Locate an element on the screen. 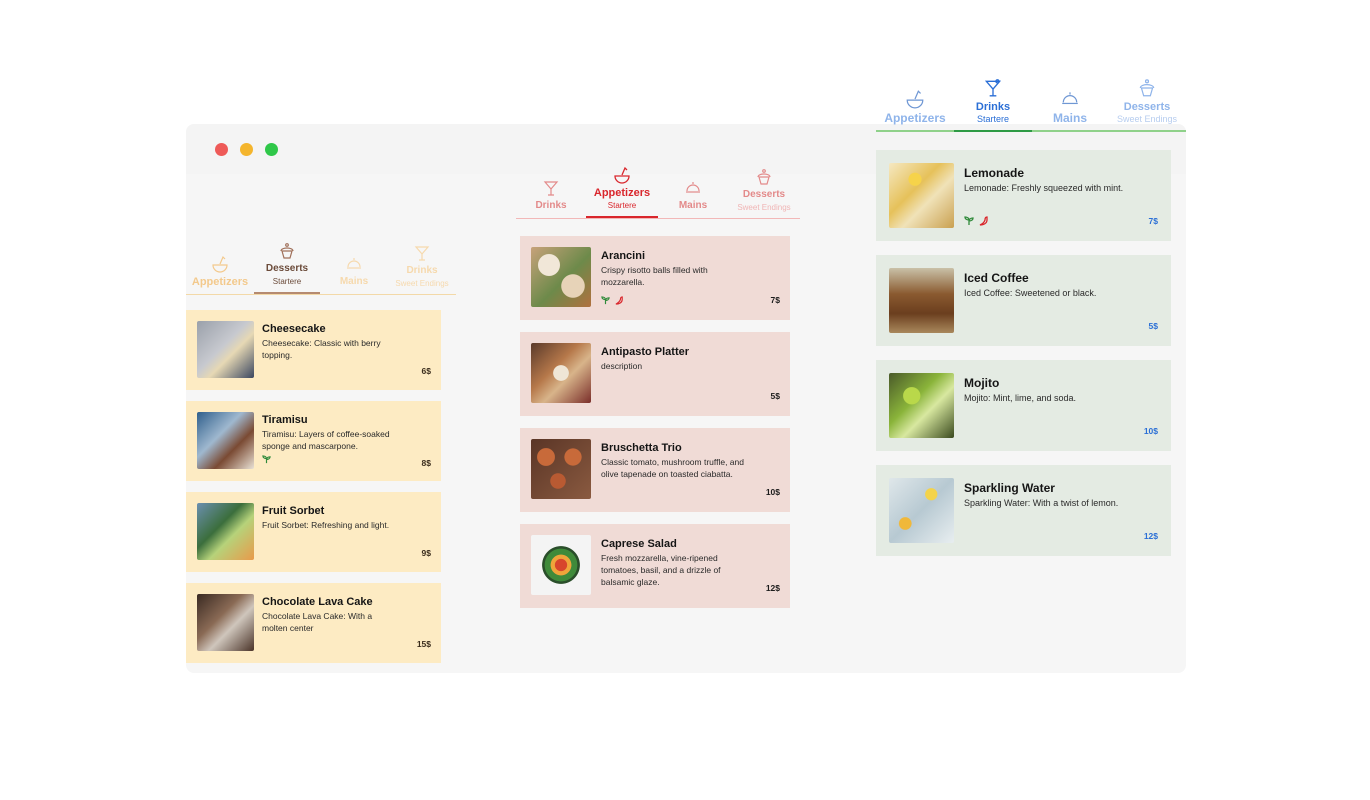  tab-drinks: Drinks is located at coordinates (551, 189).